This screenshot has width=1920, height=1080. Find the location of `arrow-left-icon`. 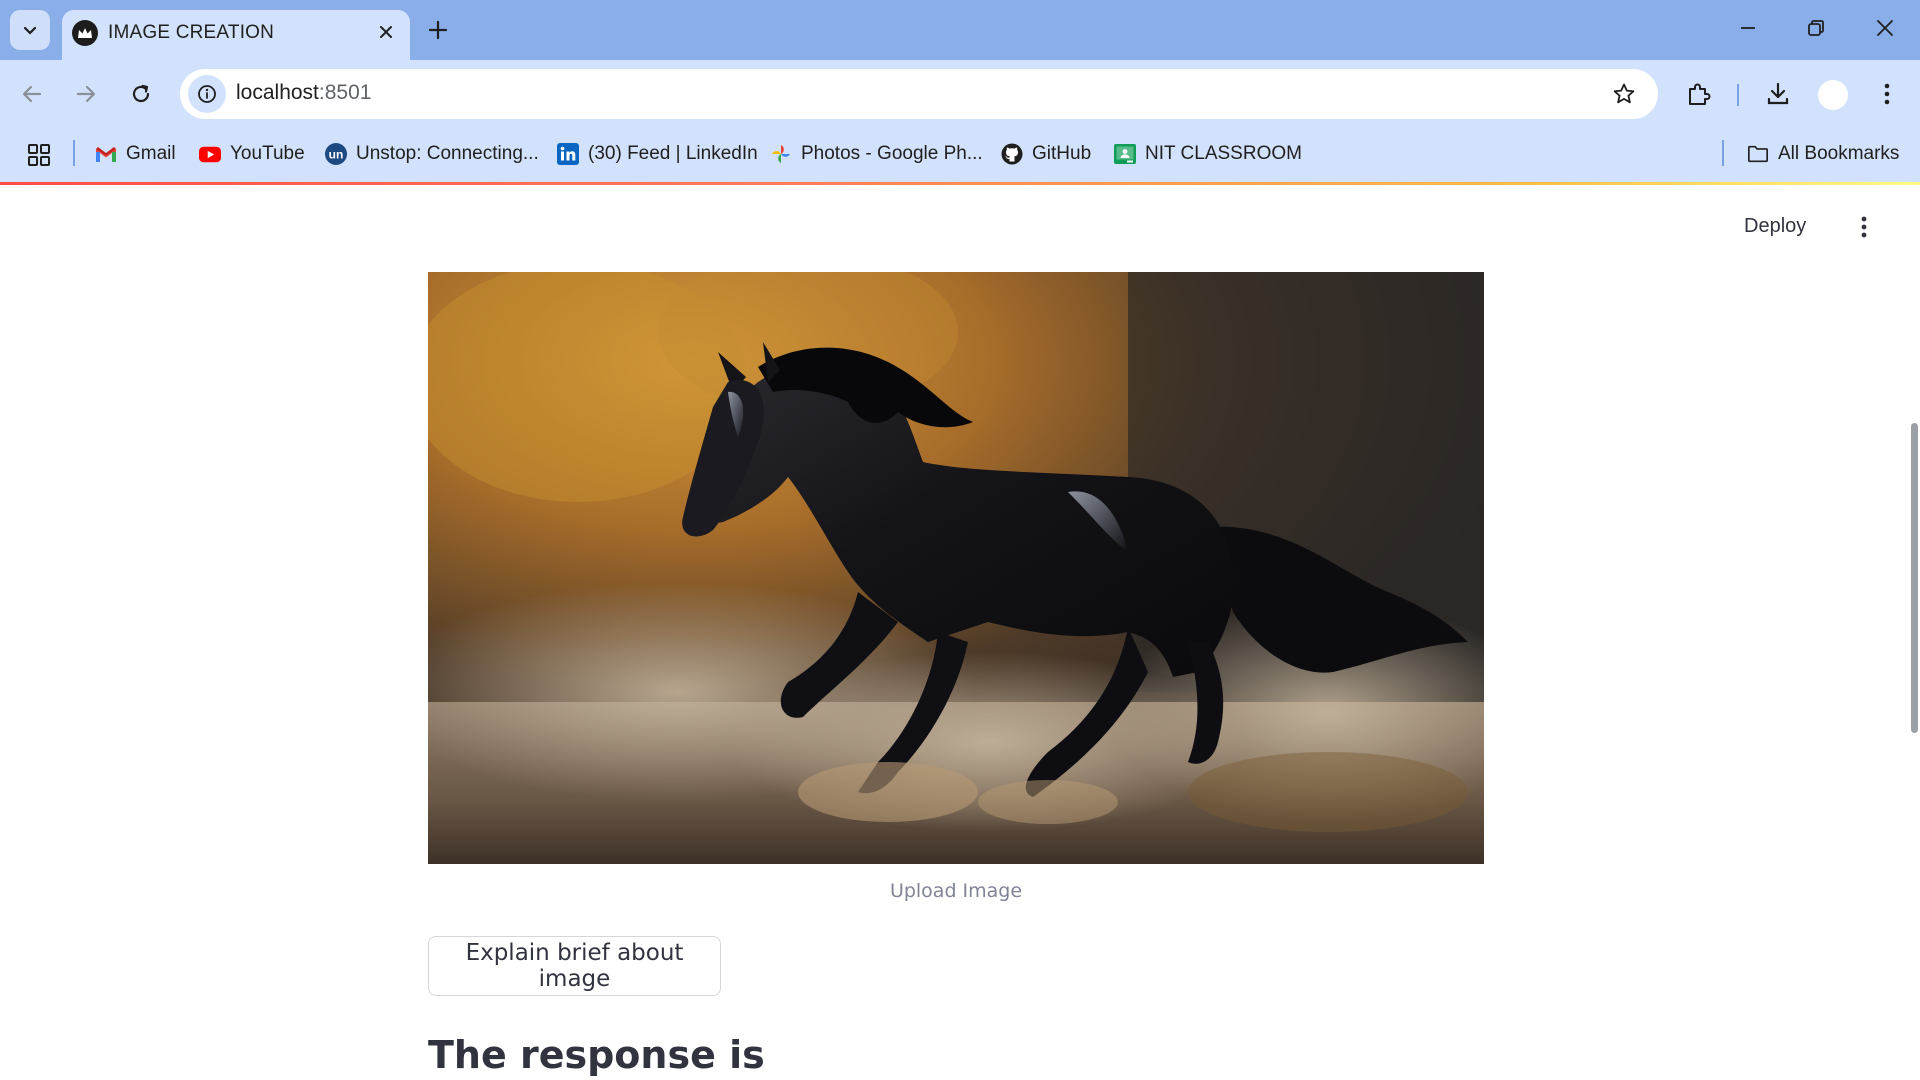

arrow-left-icon is located at coordinates (32, 94).